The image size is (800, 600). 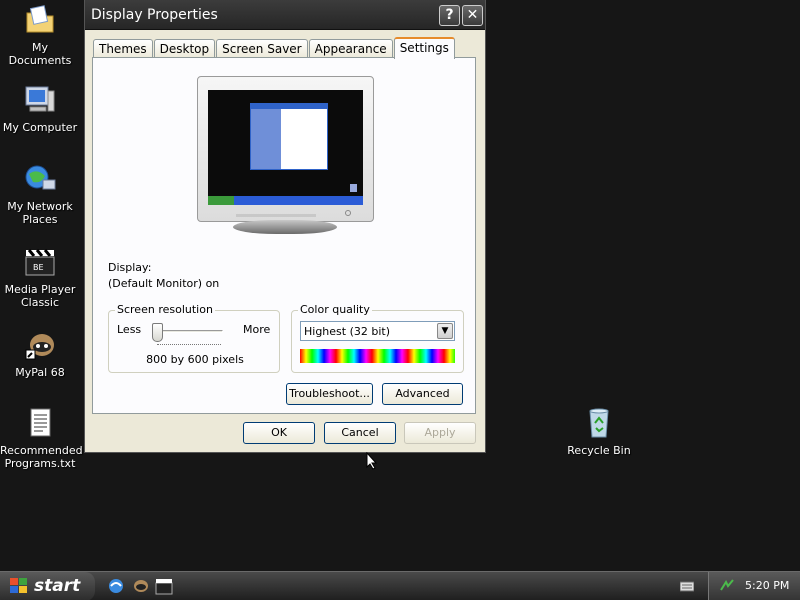 What do you see at coordinates (129, 329) in the screenshot?
I see `slider-less-label: Less` at bounding box center [129, 329].